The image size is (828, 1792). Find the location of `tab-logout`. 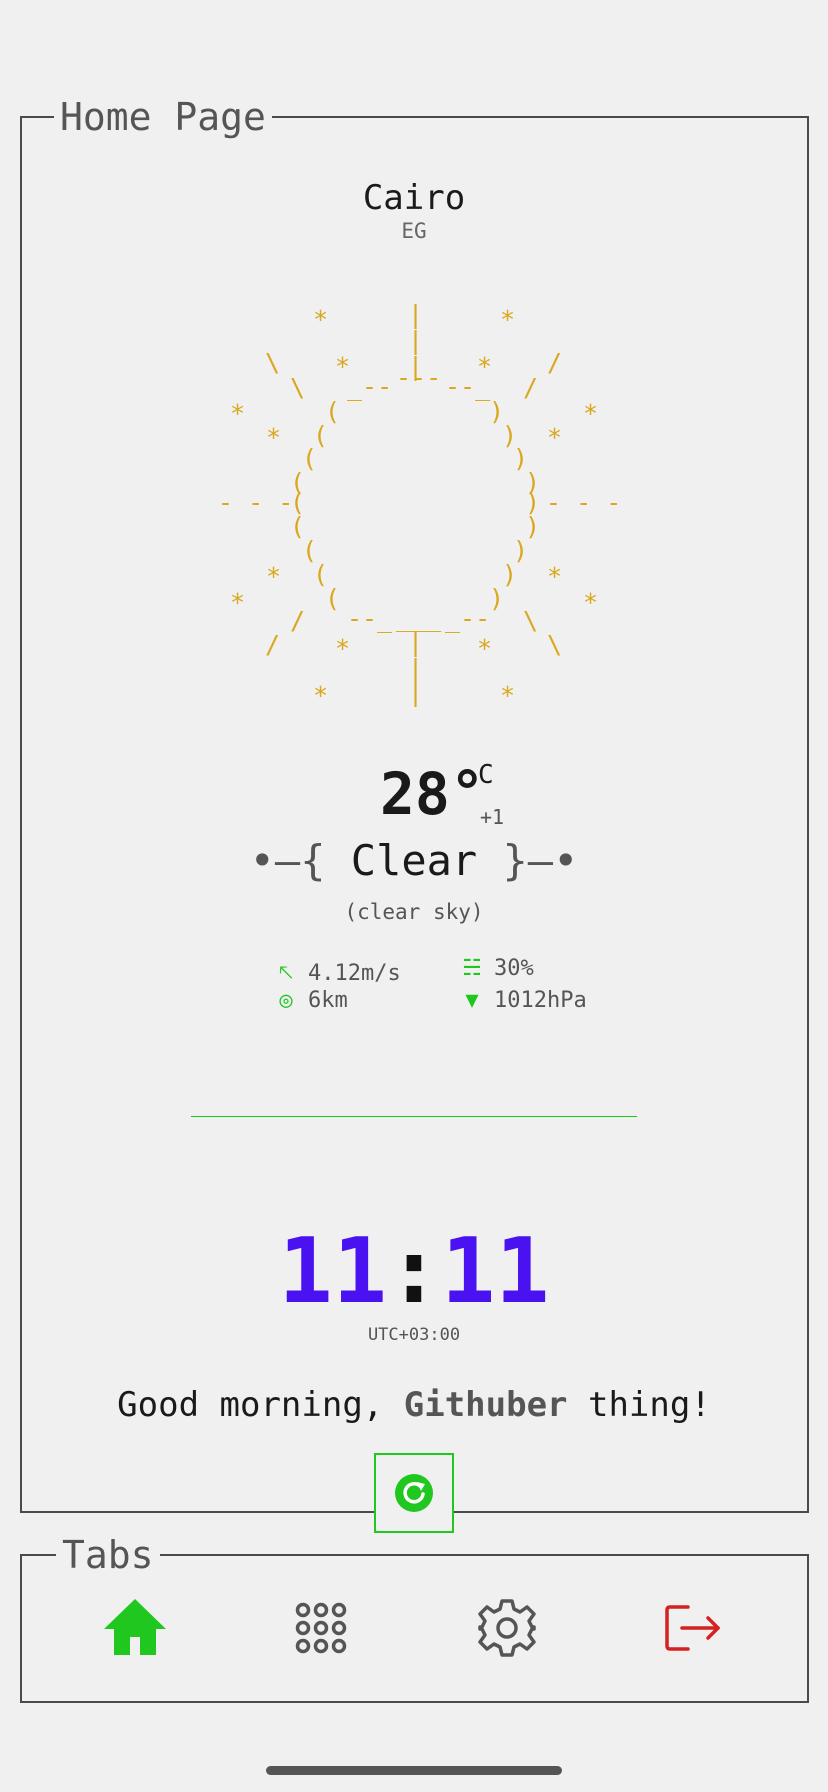

tab-logout is located at coordinates (693, 1628).